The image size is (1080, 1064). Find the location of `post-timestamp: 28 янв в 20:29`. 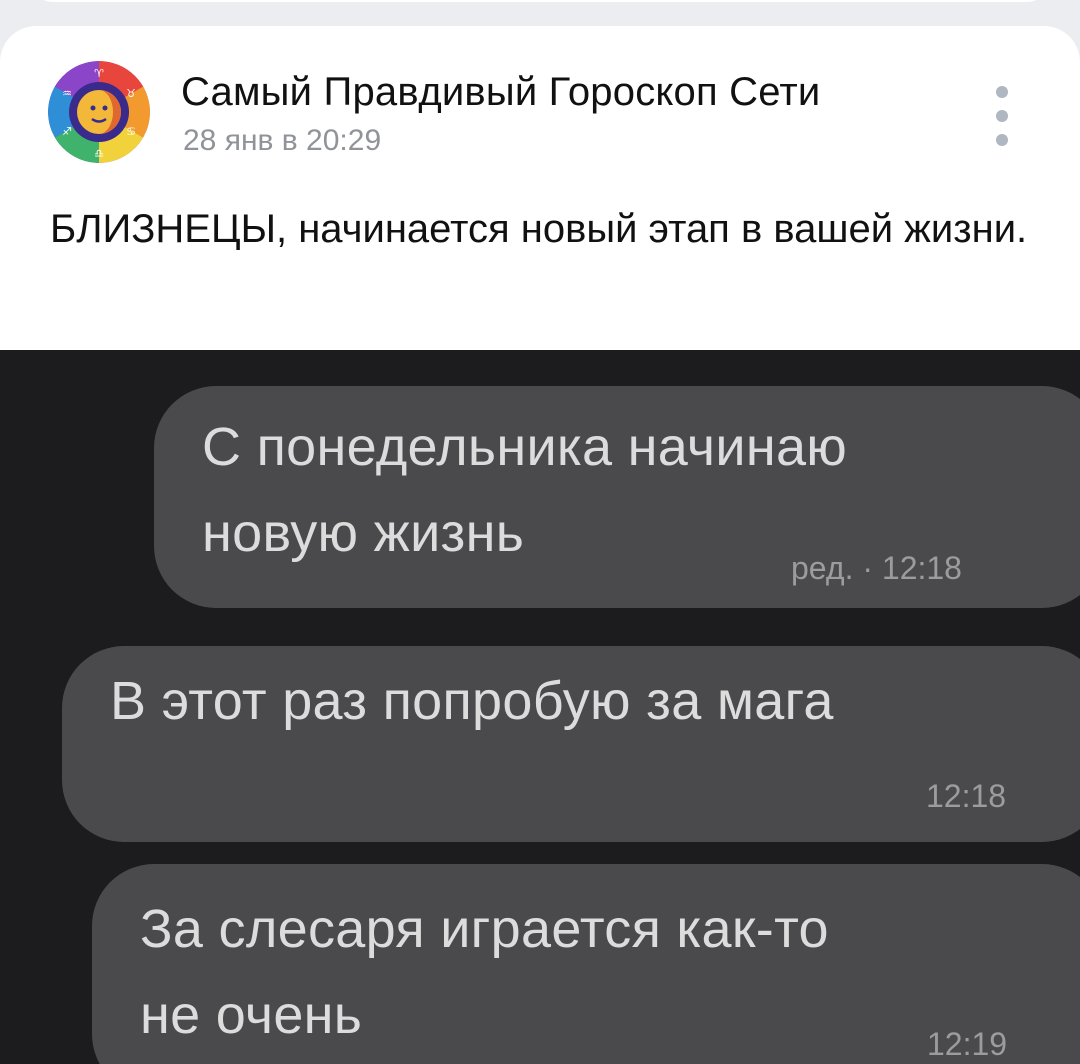

post-timestamp: 28 янв в 20:29 is located at coordinates (282, 141).